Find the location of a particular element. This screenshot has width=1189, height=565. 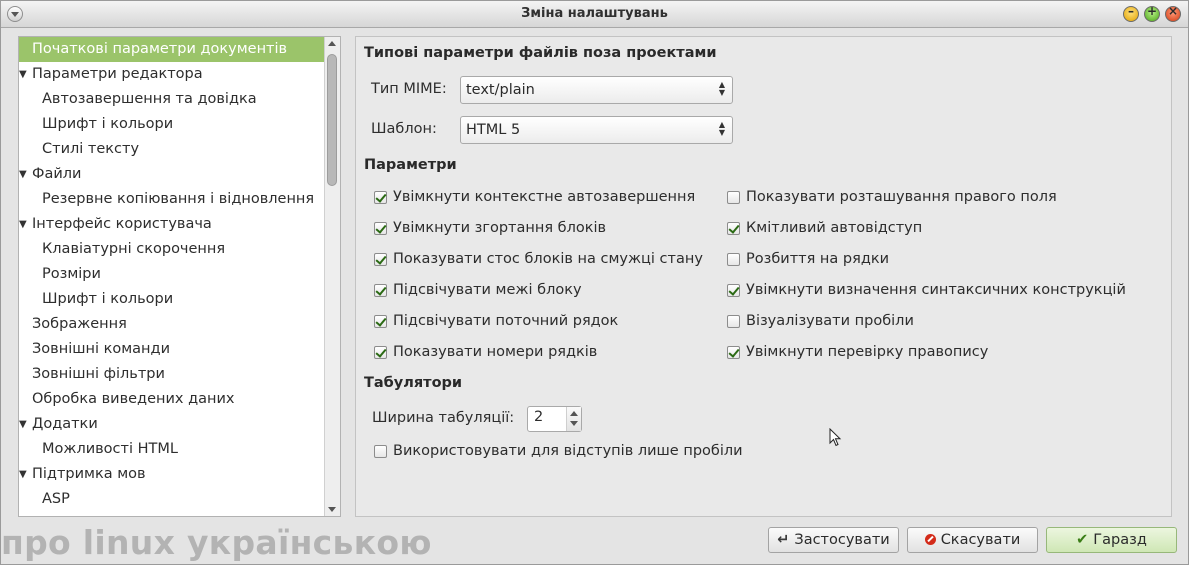

checkbox-label: Увімкнути згортання блоків is located at coordinates (500, 228).